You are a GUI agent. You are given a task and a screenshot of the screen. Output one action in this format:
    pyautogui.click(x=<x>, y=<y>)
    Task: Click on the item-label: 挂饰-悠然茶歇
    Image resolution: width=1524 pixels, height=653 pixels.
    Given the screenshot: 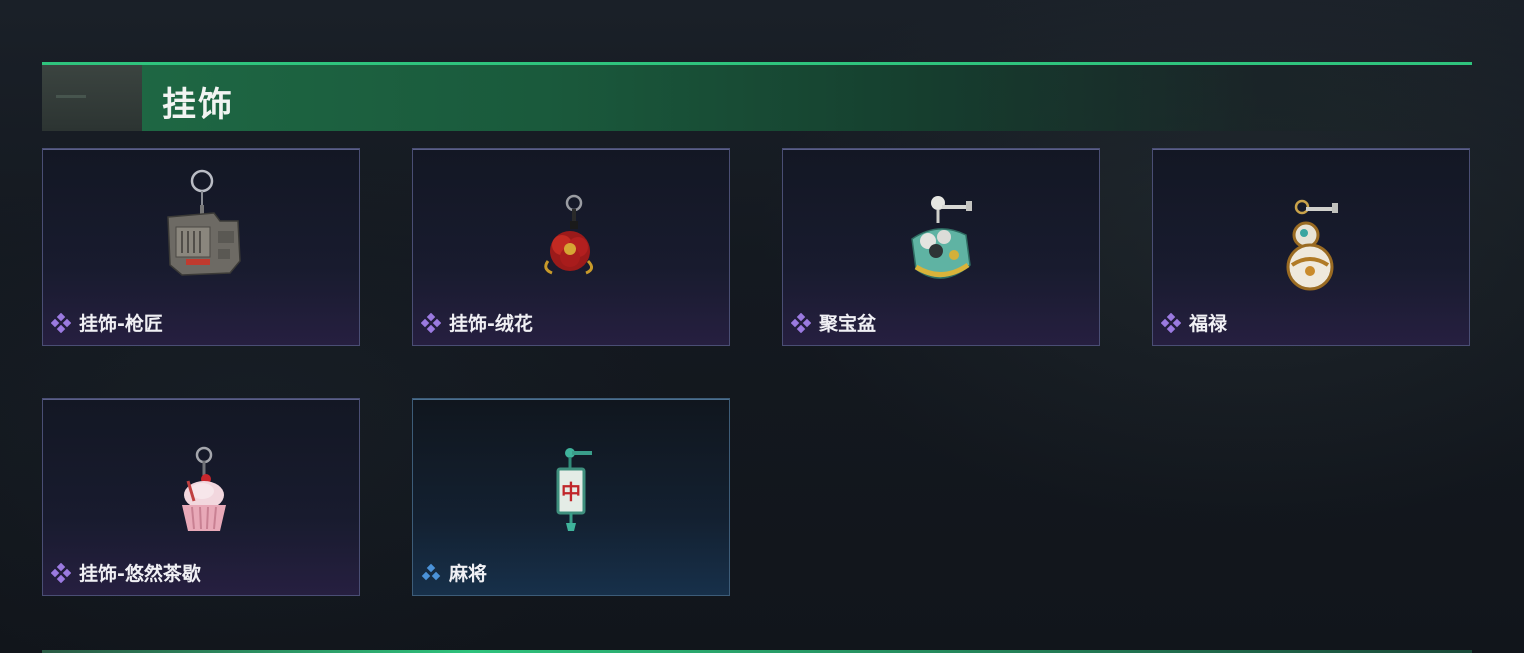 What is the action you would take?
    pyautogui.click(x=126, y=572)
    